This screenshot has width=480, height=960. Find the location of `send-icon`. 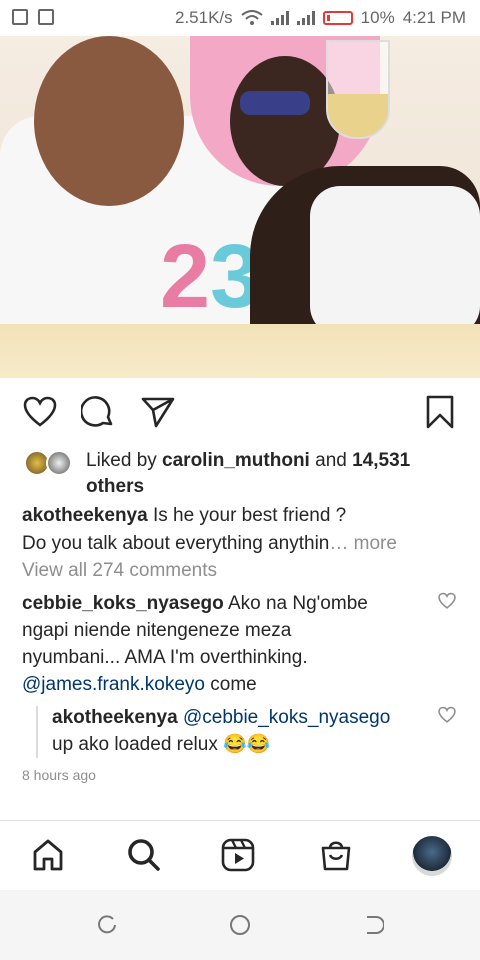

send-icon is located at coordinates (158, 412).